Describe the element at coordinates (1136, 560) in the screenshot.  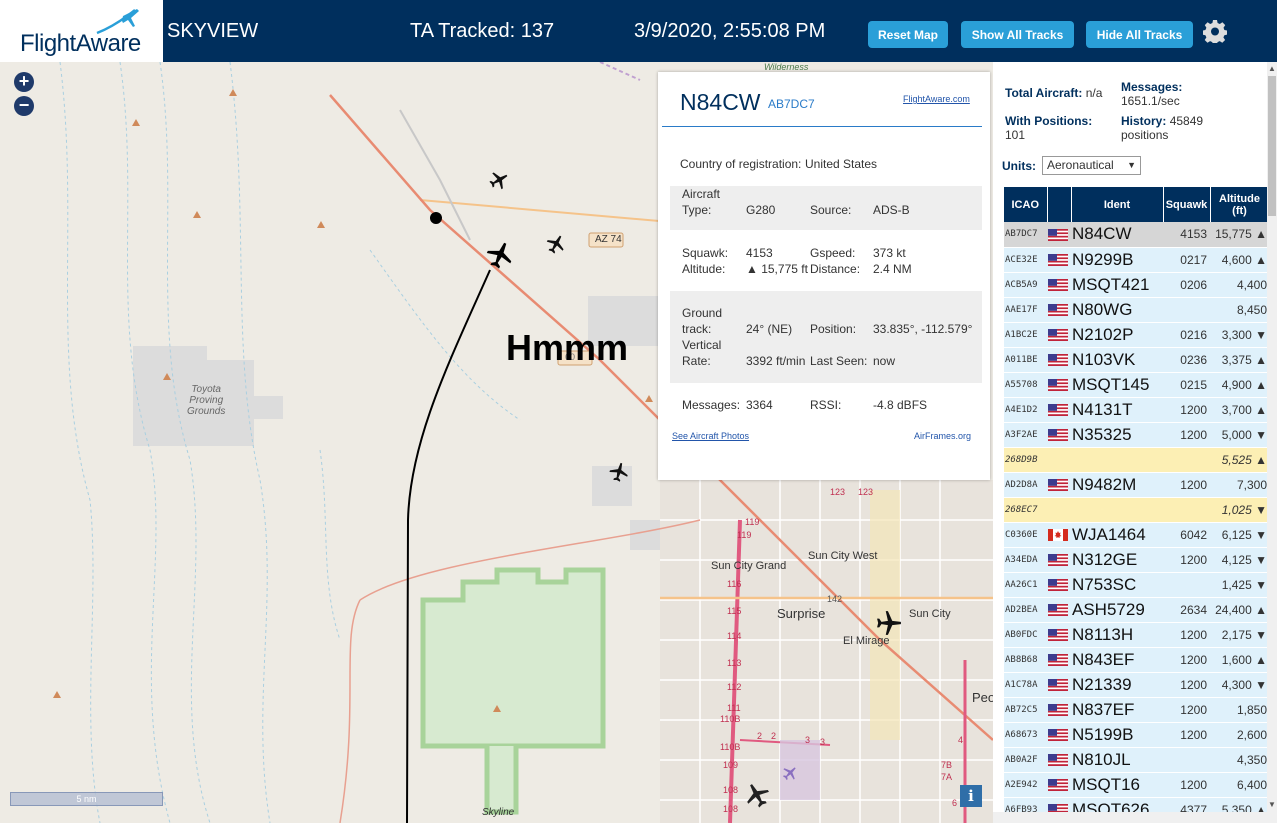
I see `table-row: A34EDA N312GE 1200 4,125 ▼` at that location.